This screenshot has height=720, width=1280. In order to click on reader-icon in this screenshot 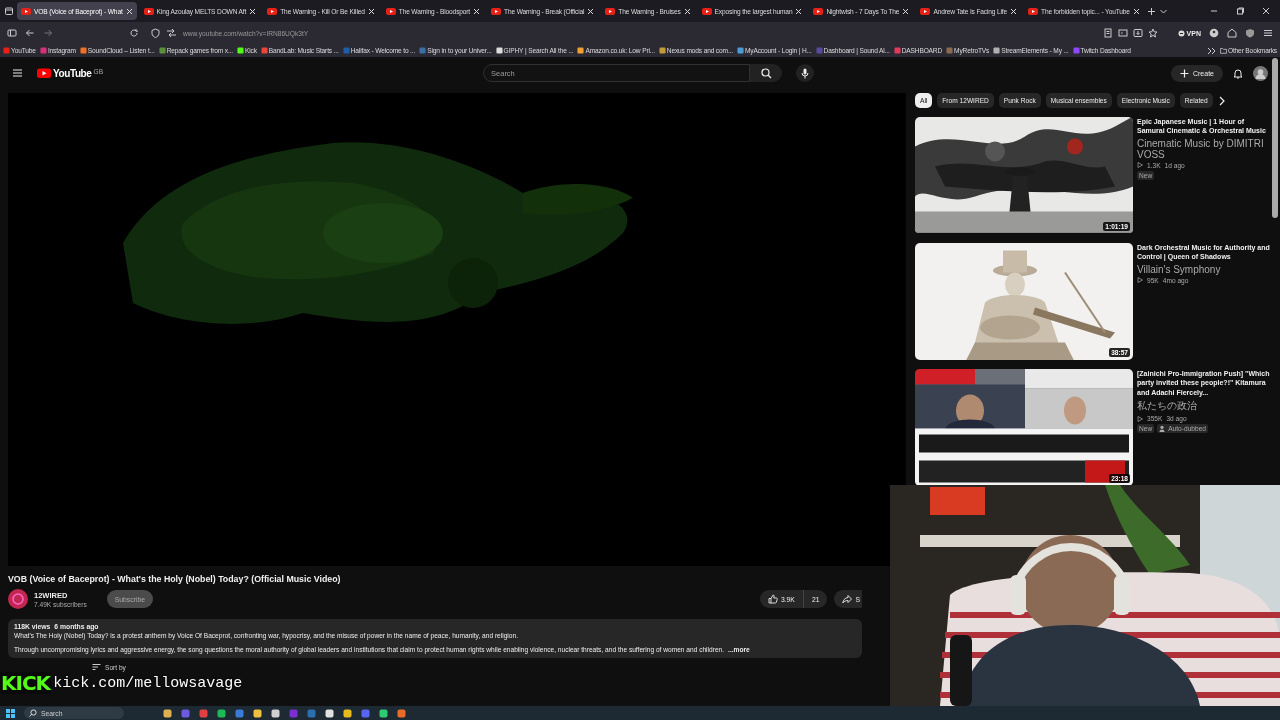, I will do `click(1107, 33)`.